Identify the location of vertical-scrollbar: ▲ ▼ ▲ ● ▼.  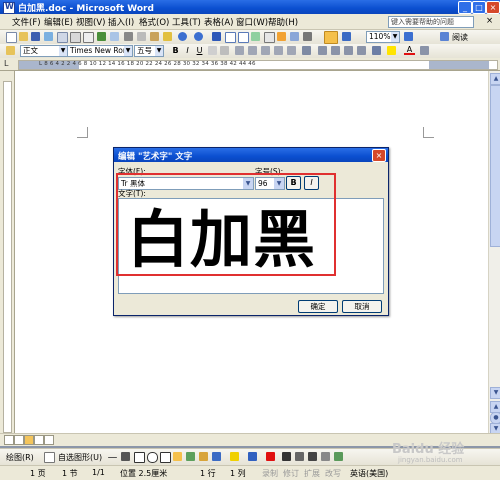
(494, 253).